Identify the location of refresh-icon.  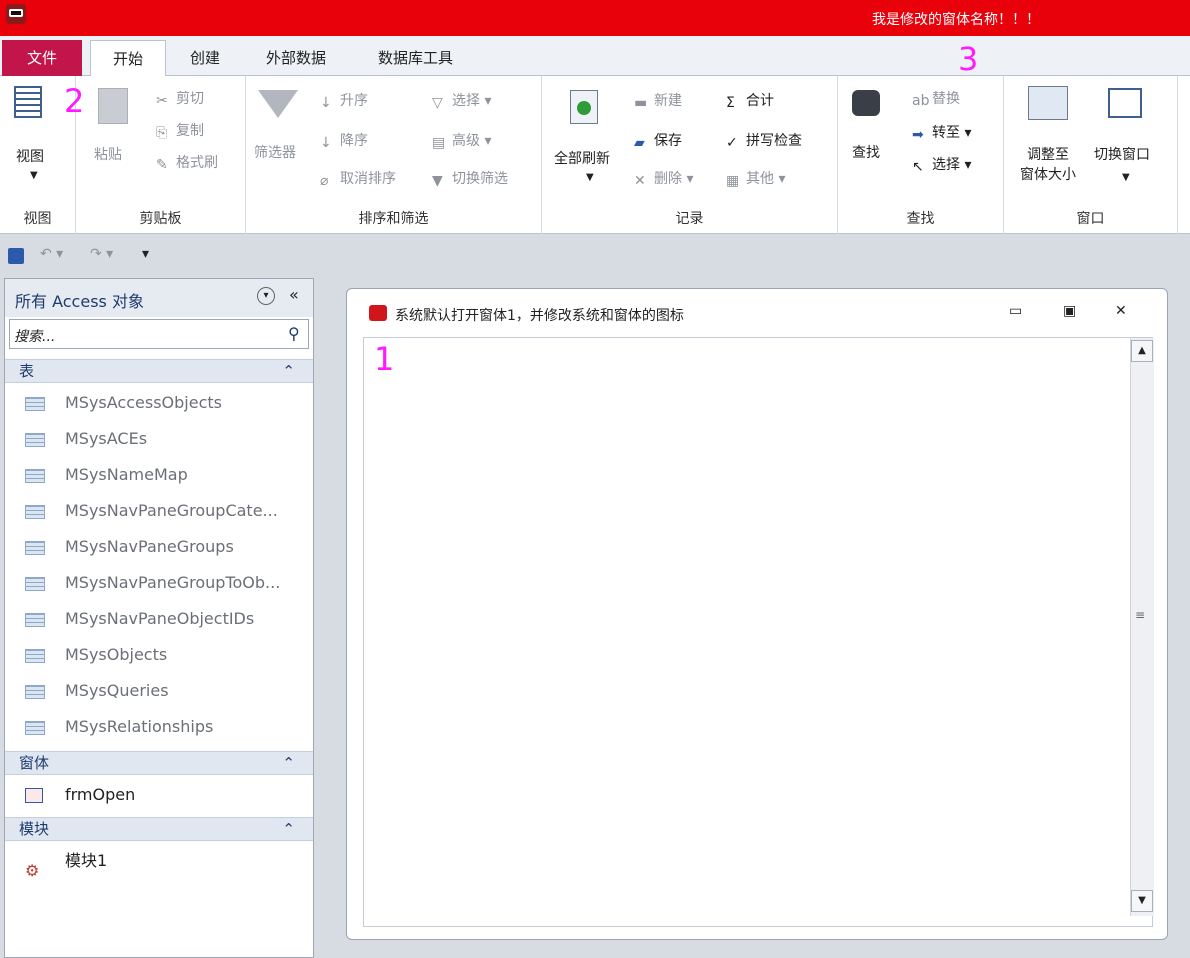
(584, 107).